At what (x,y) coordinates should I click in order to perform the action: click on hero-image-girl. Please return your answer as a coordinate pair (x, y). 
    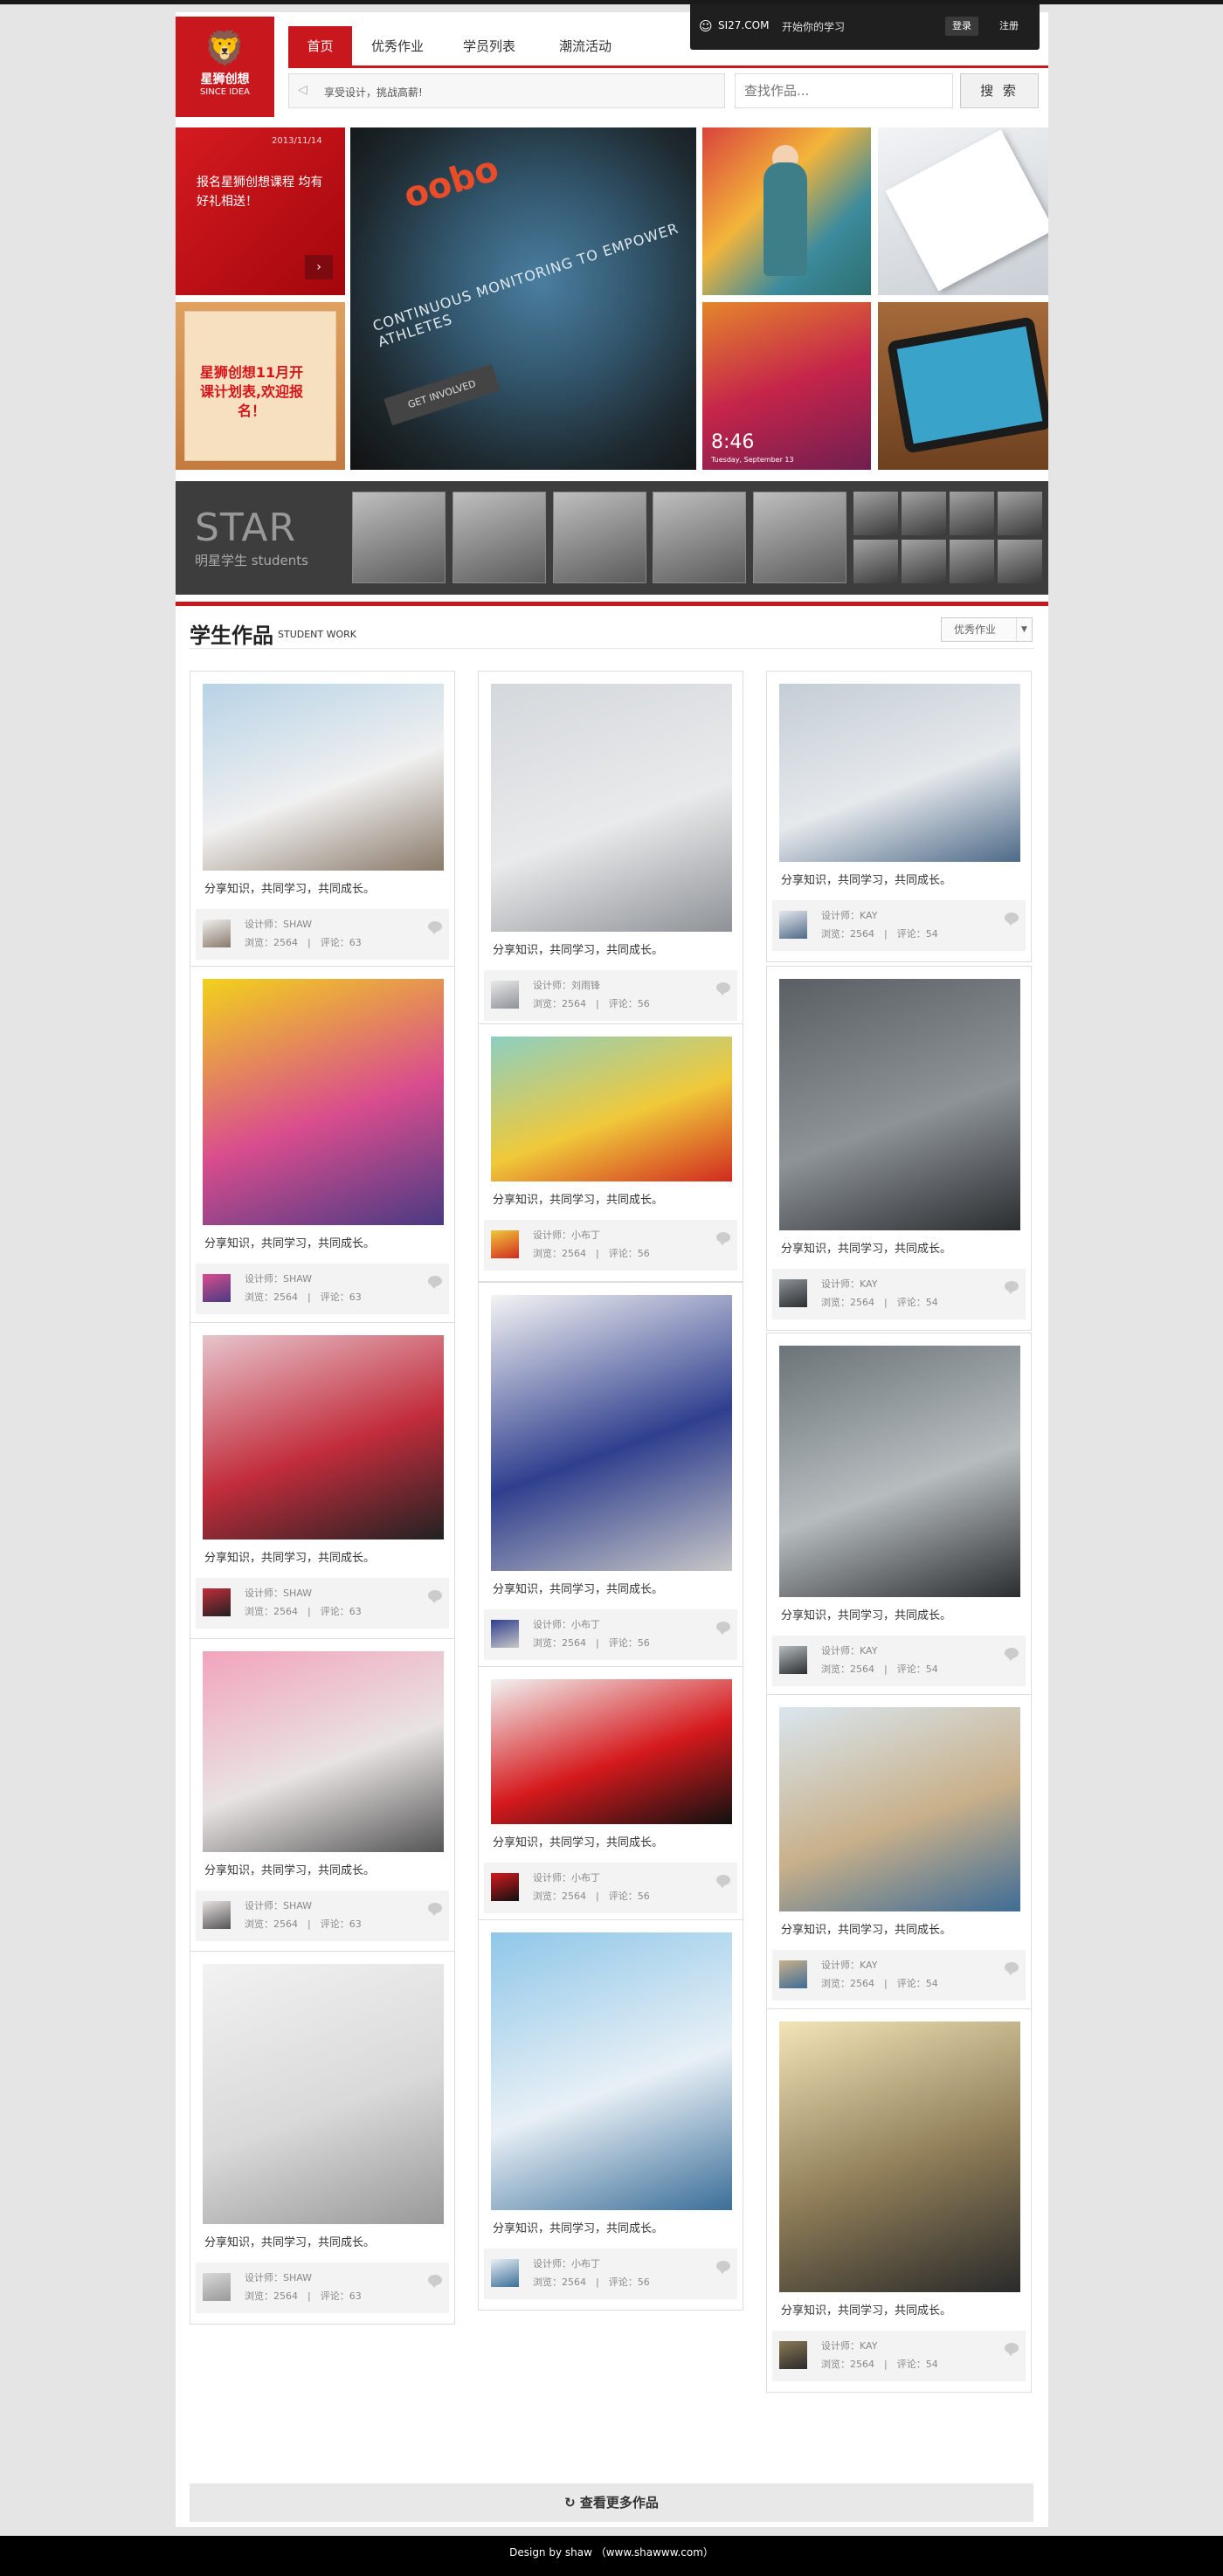
    Looking at the image, I should click on (786, 211).